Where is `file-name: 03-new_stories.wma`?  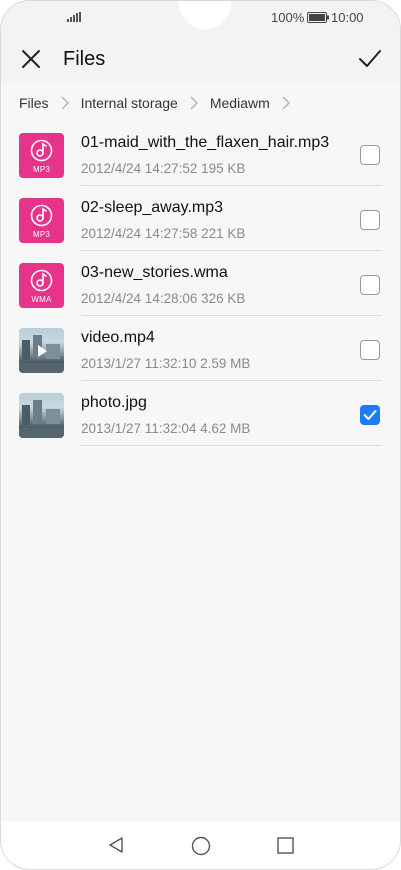
file-name: 03-new_stories.wma is located at coordinates (154, 272).